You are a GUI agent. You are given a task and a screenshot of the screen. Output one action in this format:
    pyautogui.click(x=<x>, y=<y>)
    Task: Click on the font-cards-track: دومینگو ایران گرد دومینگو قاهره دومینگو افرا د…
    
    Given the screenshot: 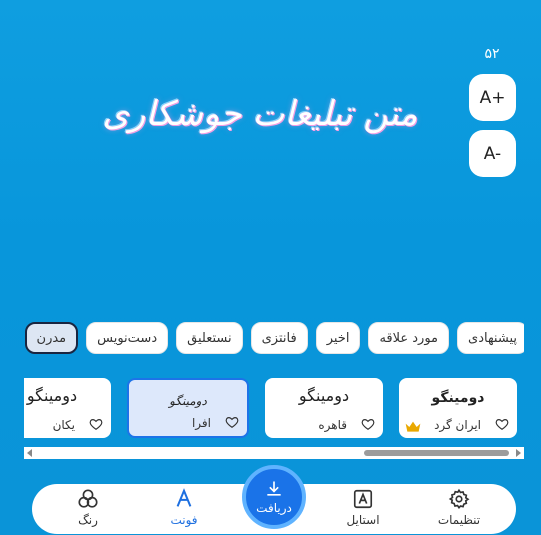 What is the action you would take?
    pyautogui.click(x=270, y=408)
    